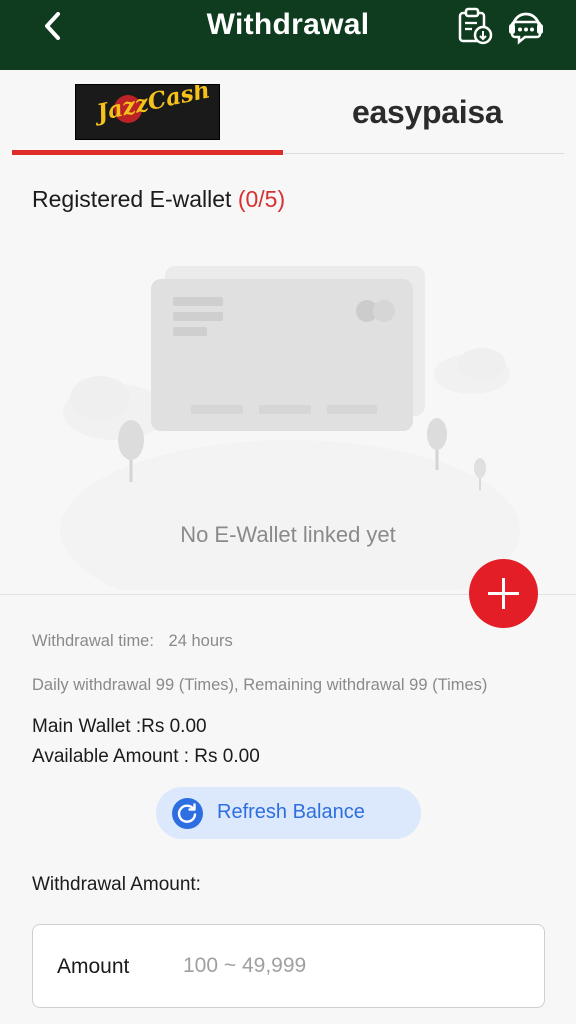 The height and width of the screenshot is (1024, 576). Describe the element at coordinates (116, 884) in the screenshot. I see `withdrawal-amount-heading: Withdrawal Amount:` at that location.